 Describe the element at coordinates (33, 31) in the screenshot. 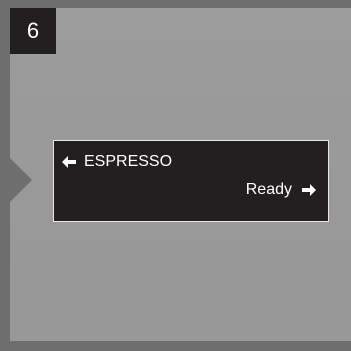

I see `step-number-badge: 6` at that location.